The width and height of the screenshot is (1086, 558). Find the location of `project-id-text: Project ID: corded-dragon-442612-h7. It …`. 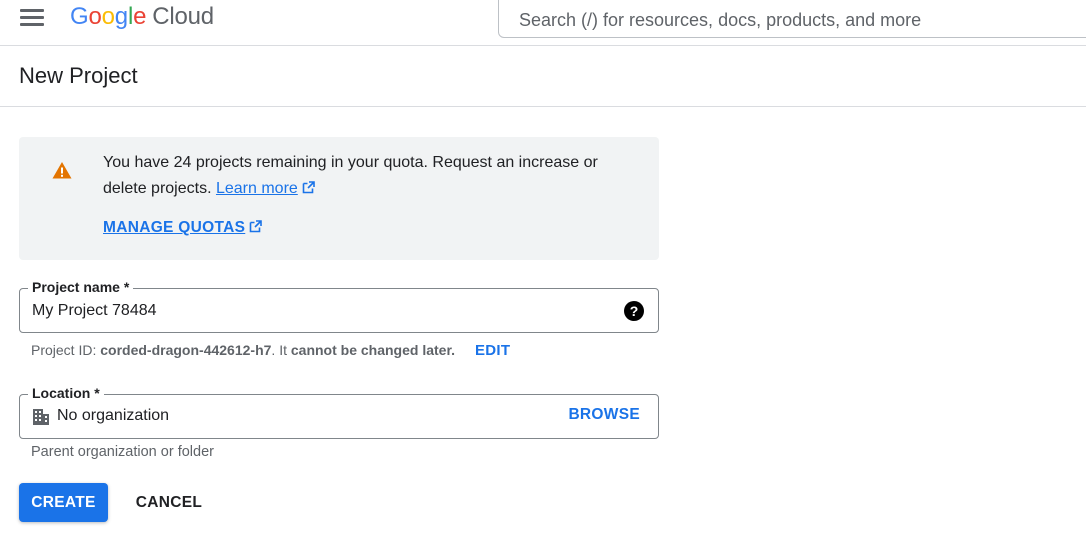

project-id-text: Project ID: corded-dragon-442612-h7. It … is located at coordinates (243, 350).